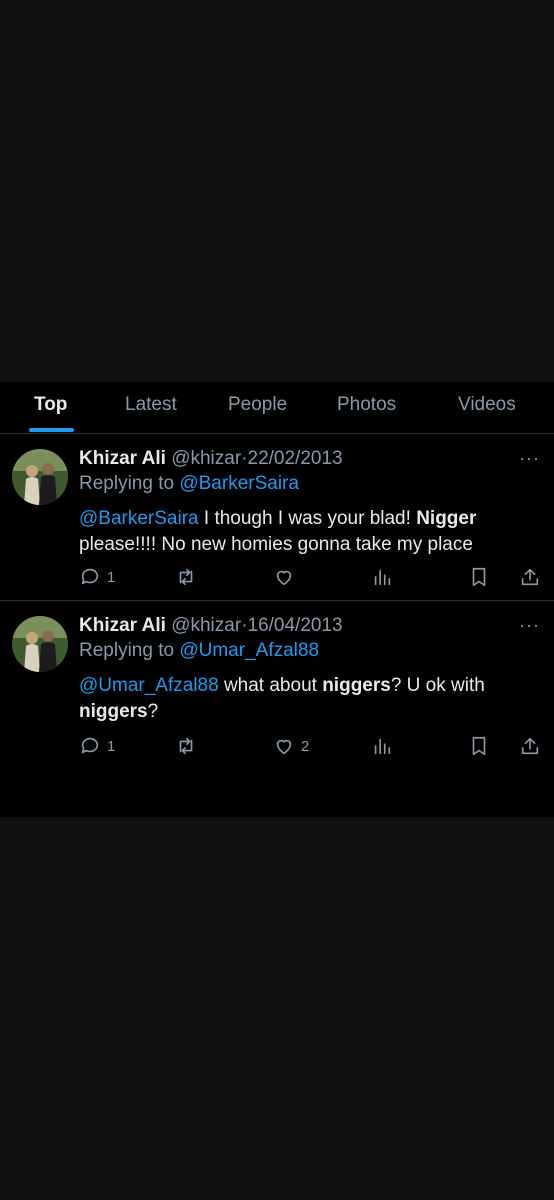 The image size is (554, 1200). I want to click on replying-to-mention: @BarkerSaira, so click(239, 483).